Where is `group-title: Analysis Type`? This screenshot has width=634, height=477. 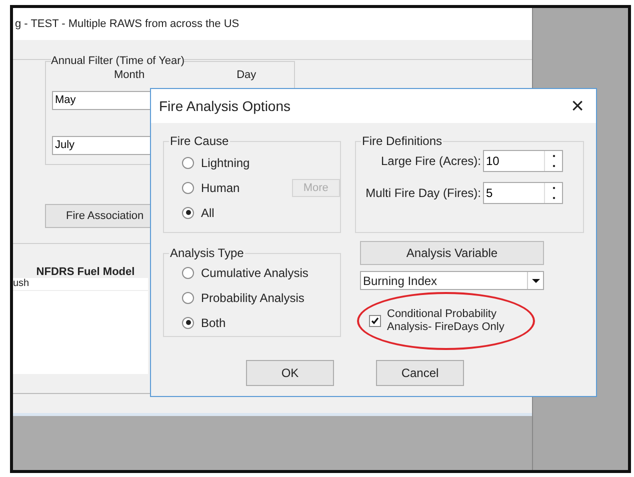 group-title: Analysis Type is located at coordinates (207, 253).